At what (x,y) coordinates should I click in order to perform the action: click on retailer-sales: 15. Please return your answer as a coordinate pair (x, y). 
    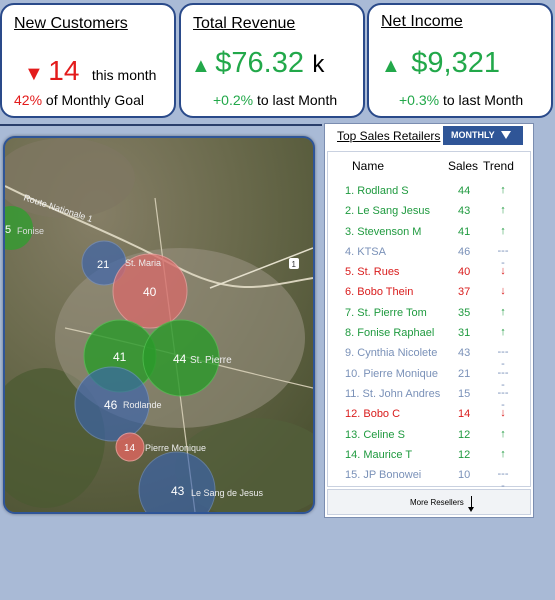
    Looking at the image, I should click on (464, 393).